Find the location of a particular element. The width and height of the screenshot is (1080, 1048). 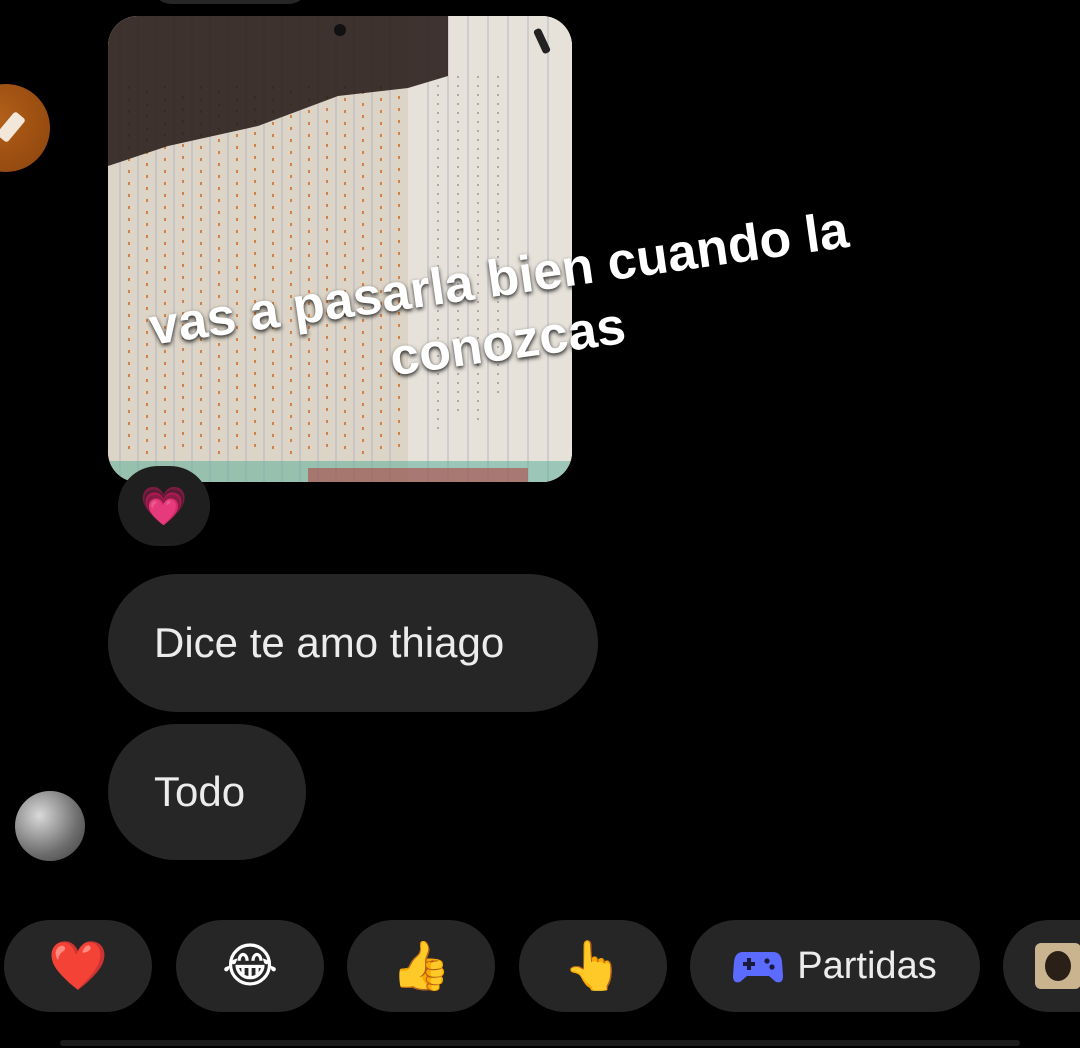

quick-reply-heart: ❤️ is located at coordinates (78, 966).